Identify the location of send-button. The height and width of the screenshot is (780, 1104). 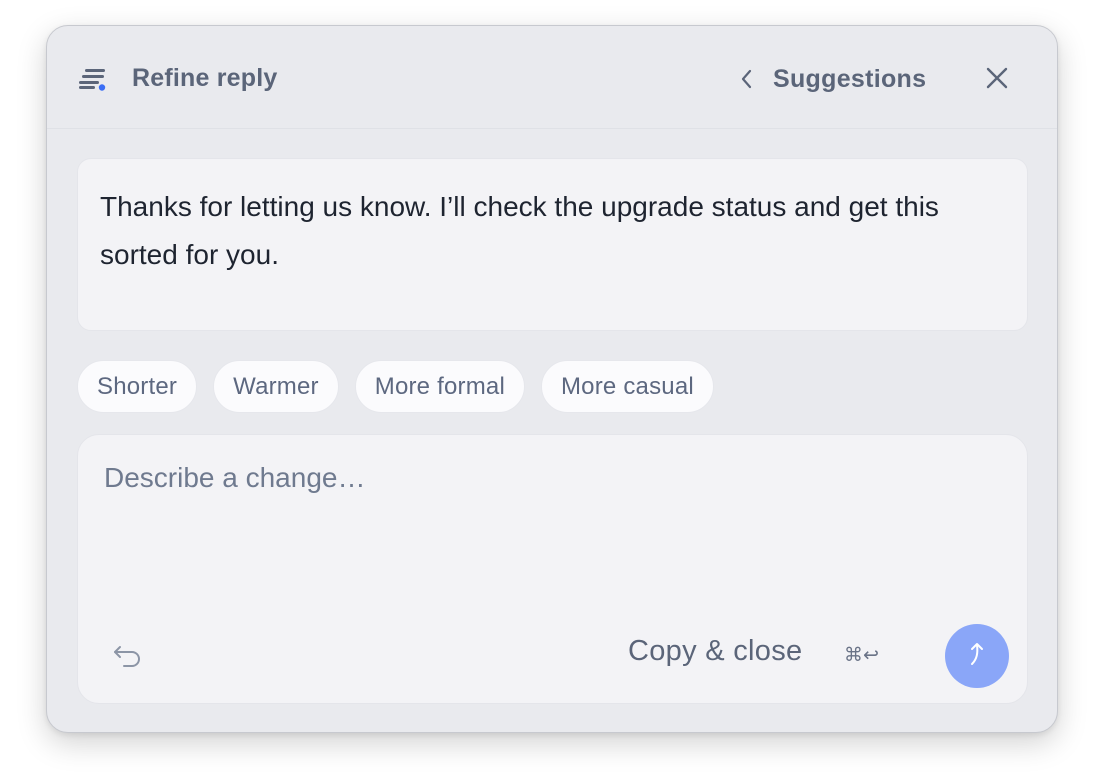
(977, 656).